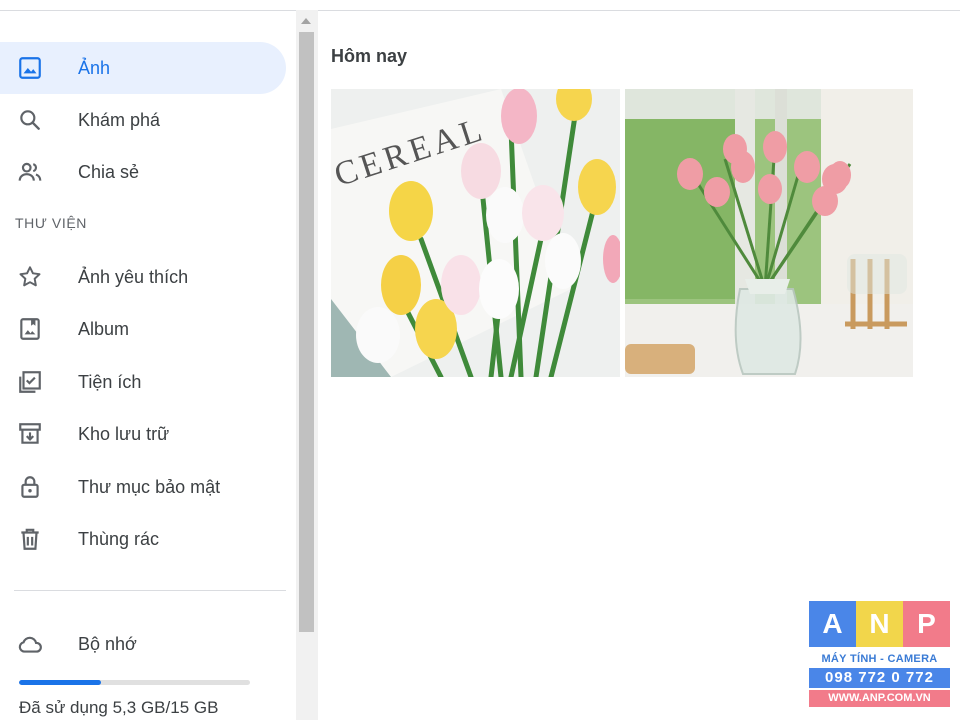  I want to click on tulips-vase-photo, so click(769, 233).